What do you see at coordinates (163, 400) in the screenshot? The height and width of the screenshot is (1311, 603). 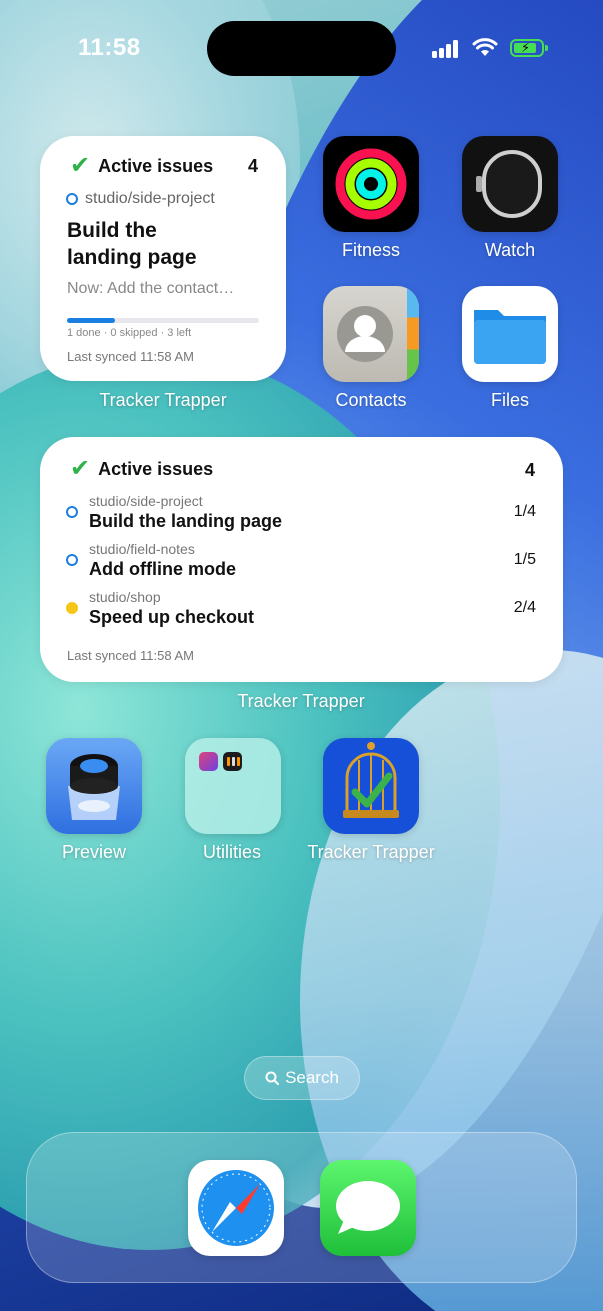 I see `widget-small-label: Tracker Trapper` at bounding box center [163, 400].